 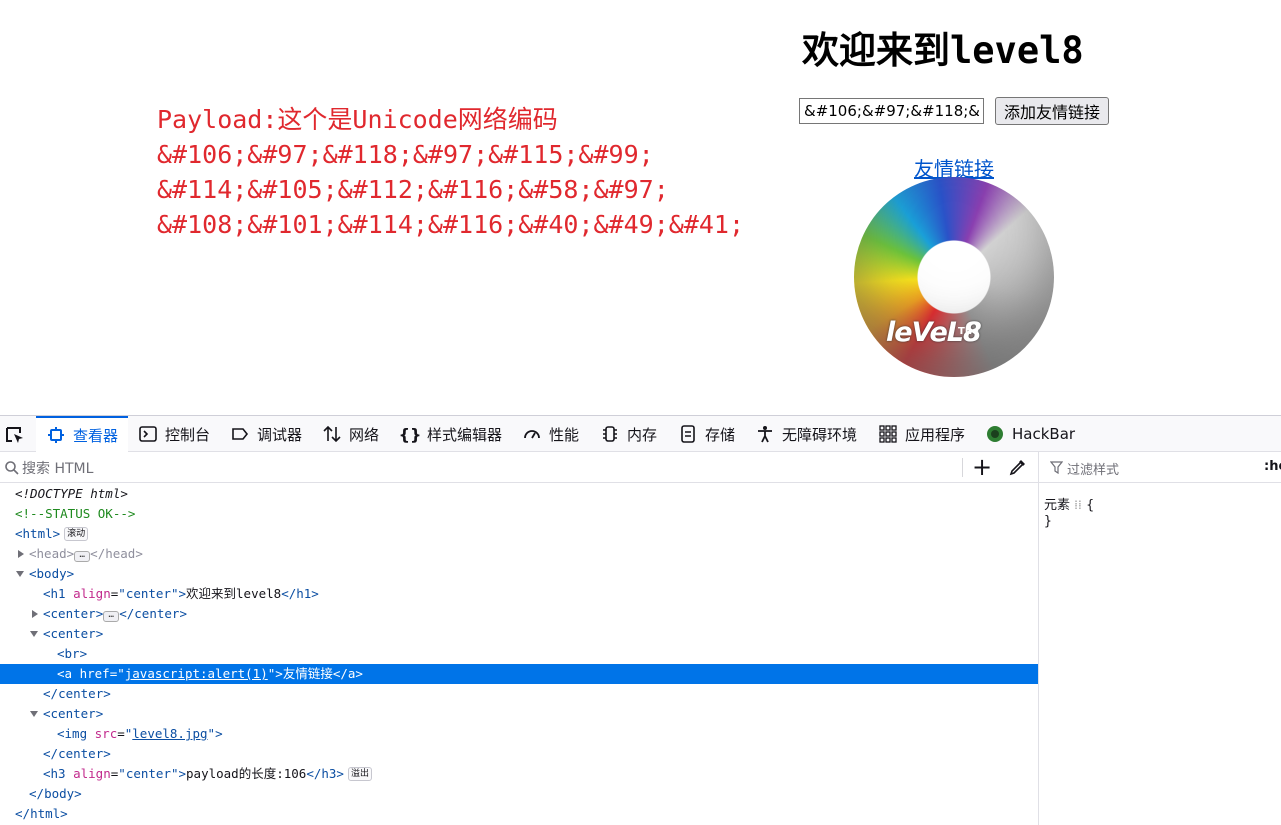 I want to click on rule-brace: {, so click(x=1090, y=505).